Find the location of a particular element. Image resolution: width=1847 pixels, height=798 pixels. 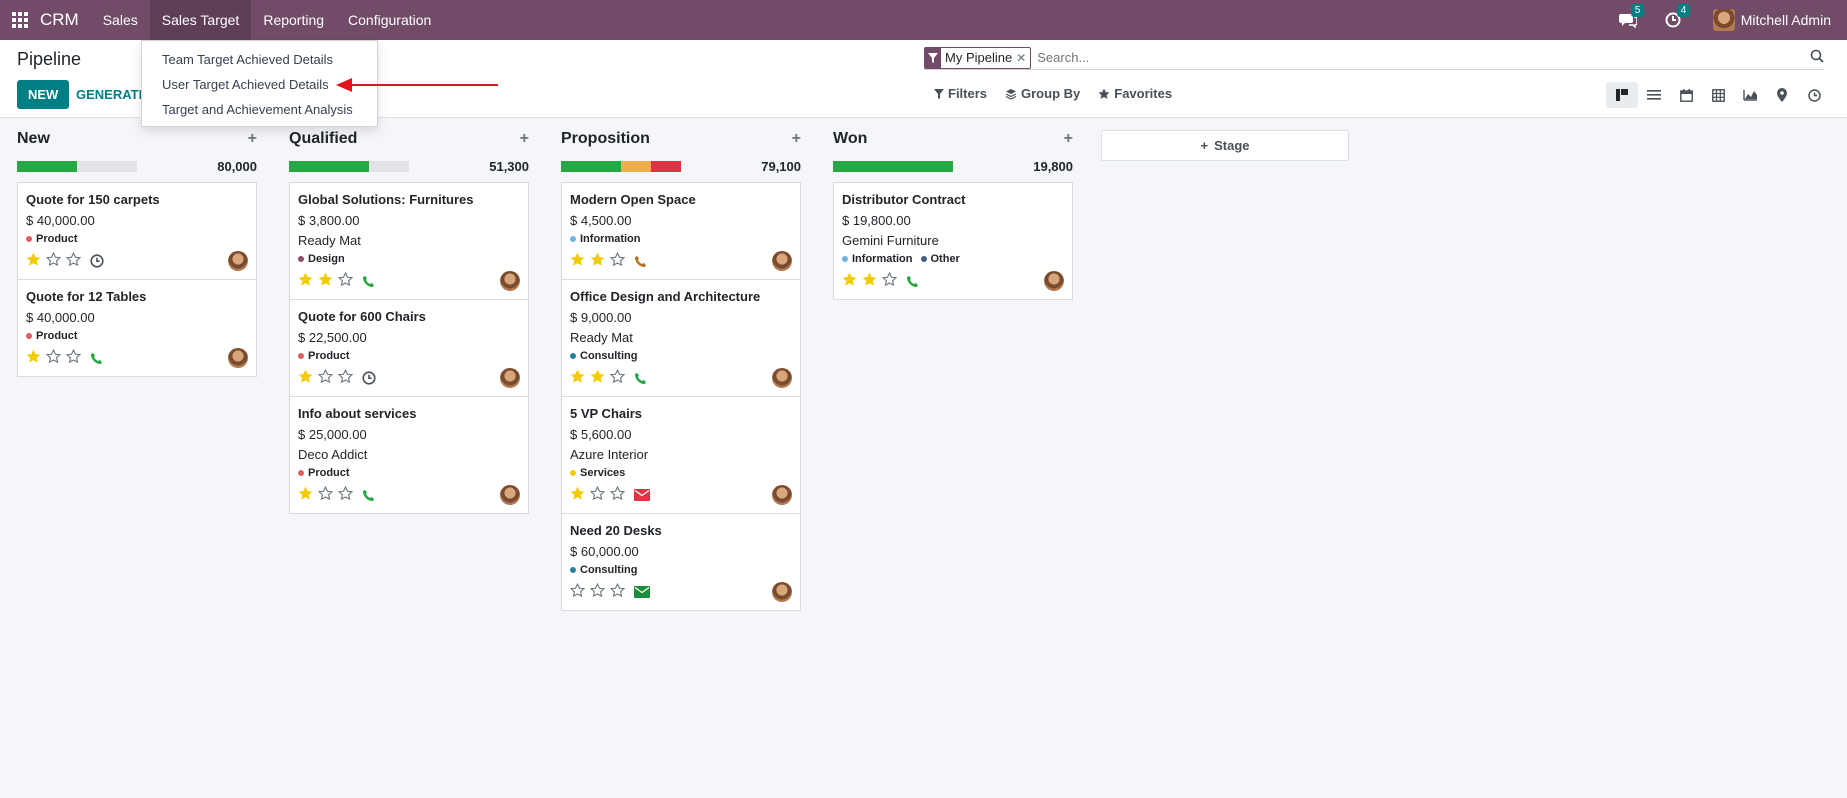

menu-sales: Sales is located at coordinates (120, 20).